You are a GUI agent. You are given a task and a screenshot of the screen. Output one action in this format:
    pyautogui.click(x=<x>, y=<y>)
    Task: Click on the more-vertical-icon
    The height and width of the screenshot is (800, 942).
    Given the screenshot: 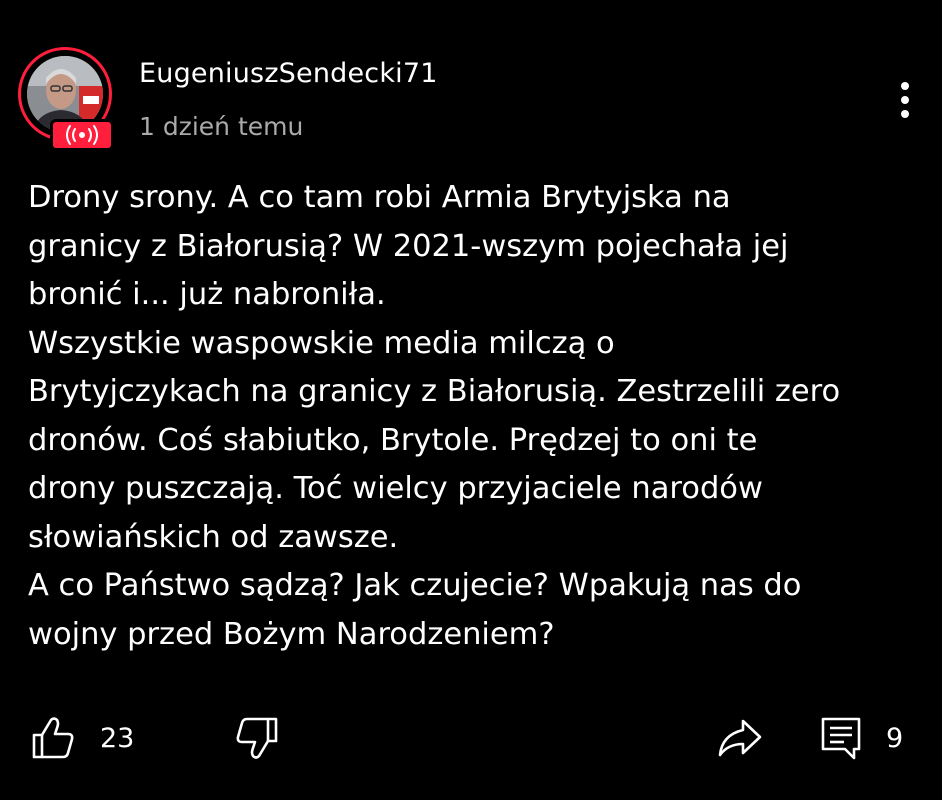 What is the action you would take?
    pyautogui.click(x=905, y=100)
    